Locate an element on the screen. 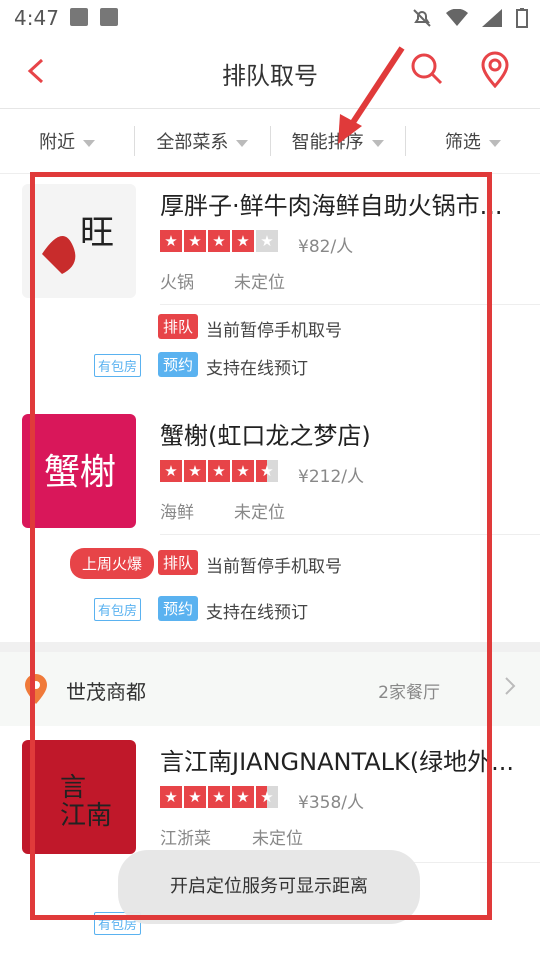 The image size is (540, 960). svg-text: 蟹榭 is located at coordinates (80, 472).